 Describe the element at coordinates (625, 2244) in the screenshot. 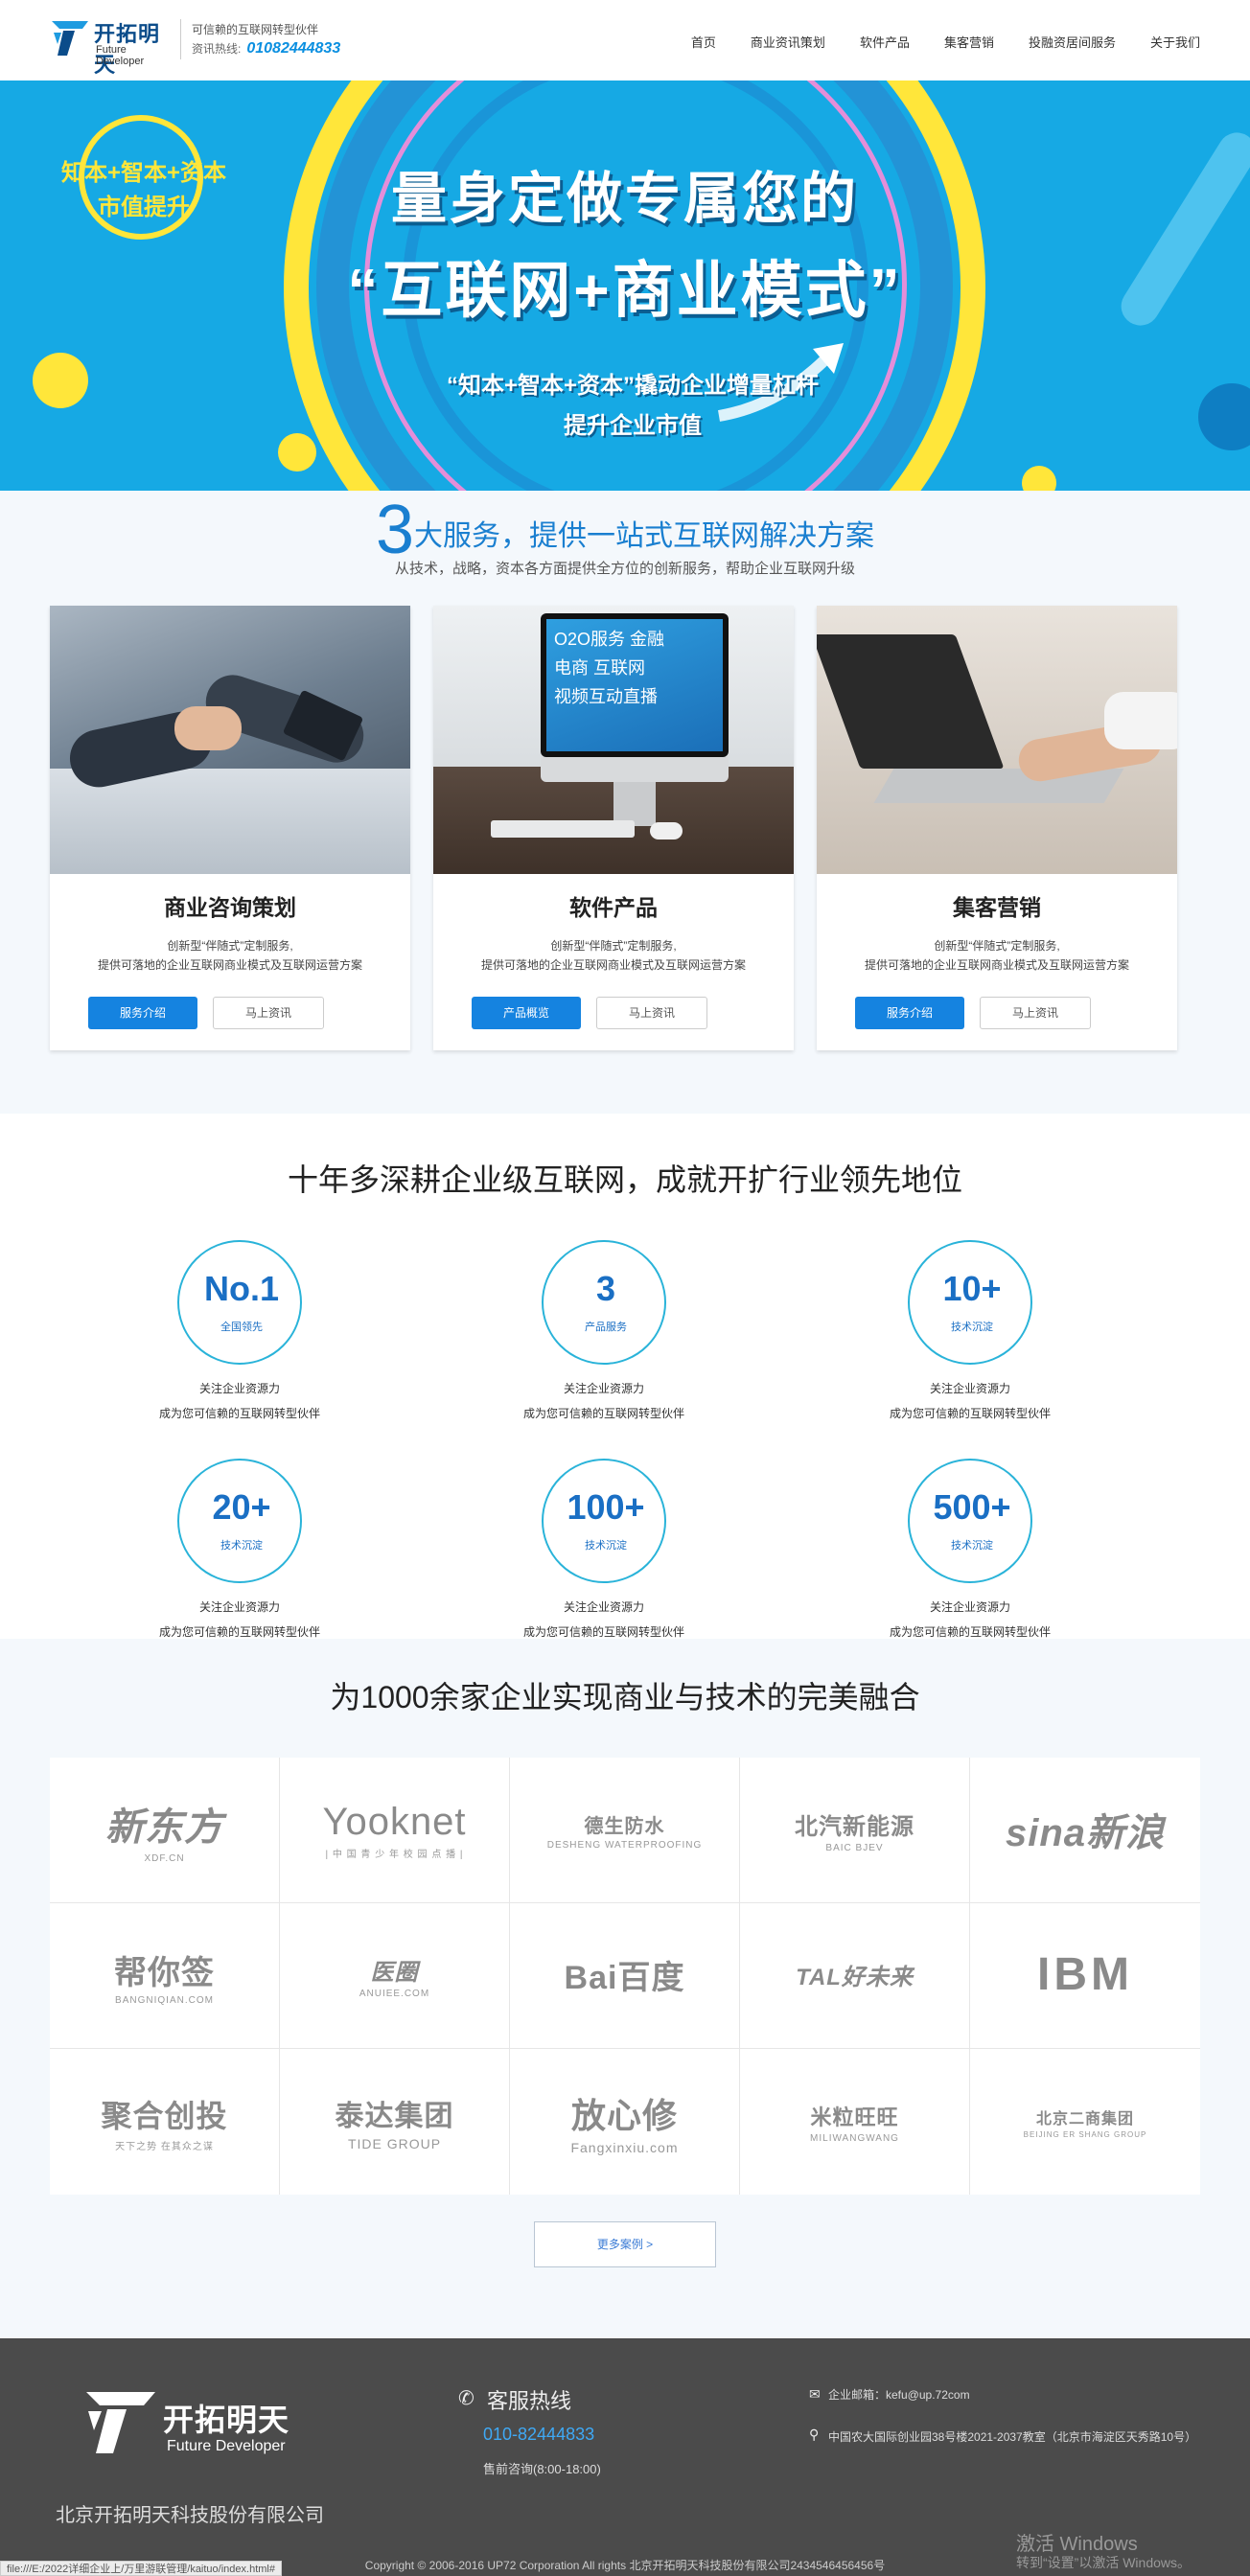

I see `more-cases-button: 更多案例 >` at that location.